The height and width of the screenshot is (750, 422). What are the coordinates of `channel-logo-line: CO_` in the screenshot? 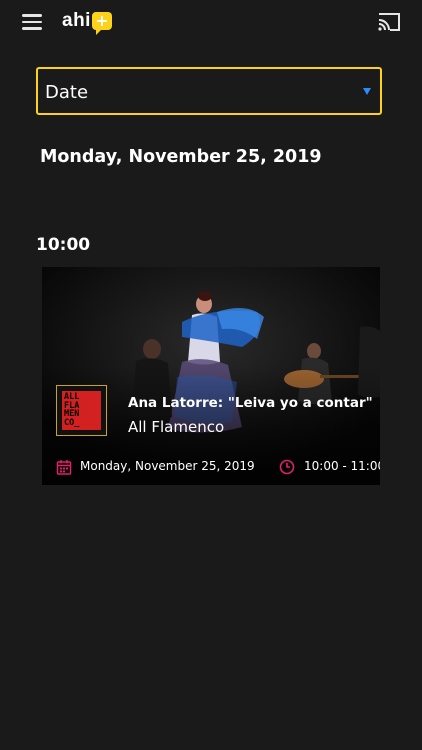 It's located at (72, 422).